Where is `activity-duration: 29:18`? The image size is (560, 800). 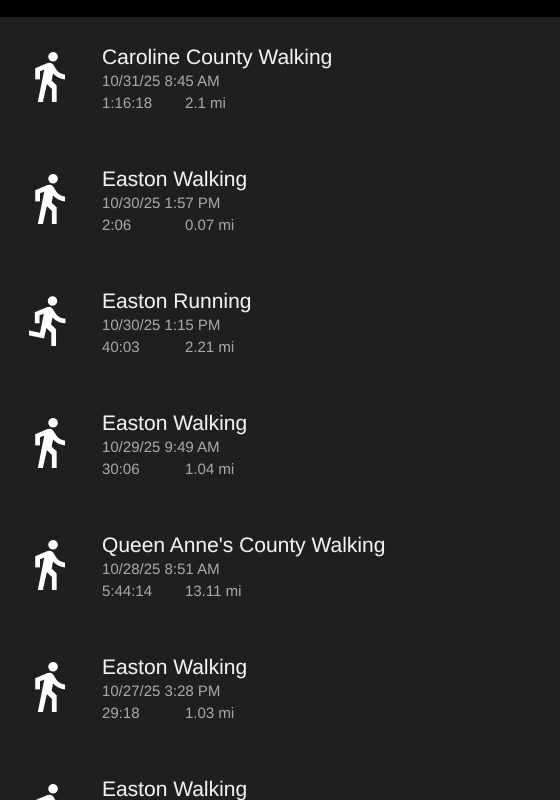
activity-duration: 29:18 is located at coordinates (121, 714).